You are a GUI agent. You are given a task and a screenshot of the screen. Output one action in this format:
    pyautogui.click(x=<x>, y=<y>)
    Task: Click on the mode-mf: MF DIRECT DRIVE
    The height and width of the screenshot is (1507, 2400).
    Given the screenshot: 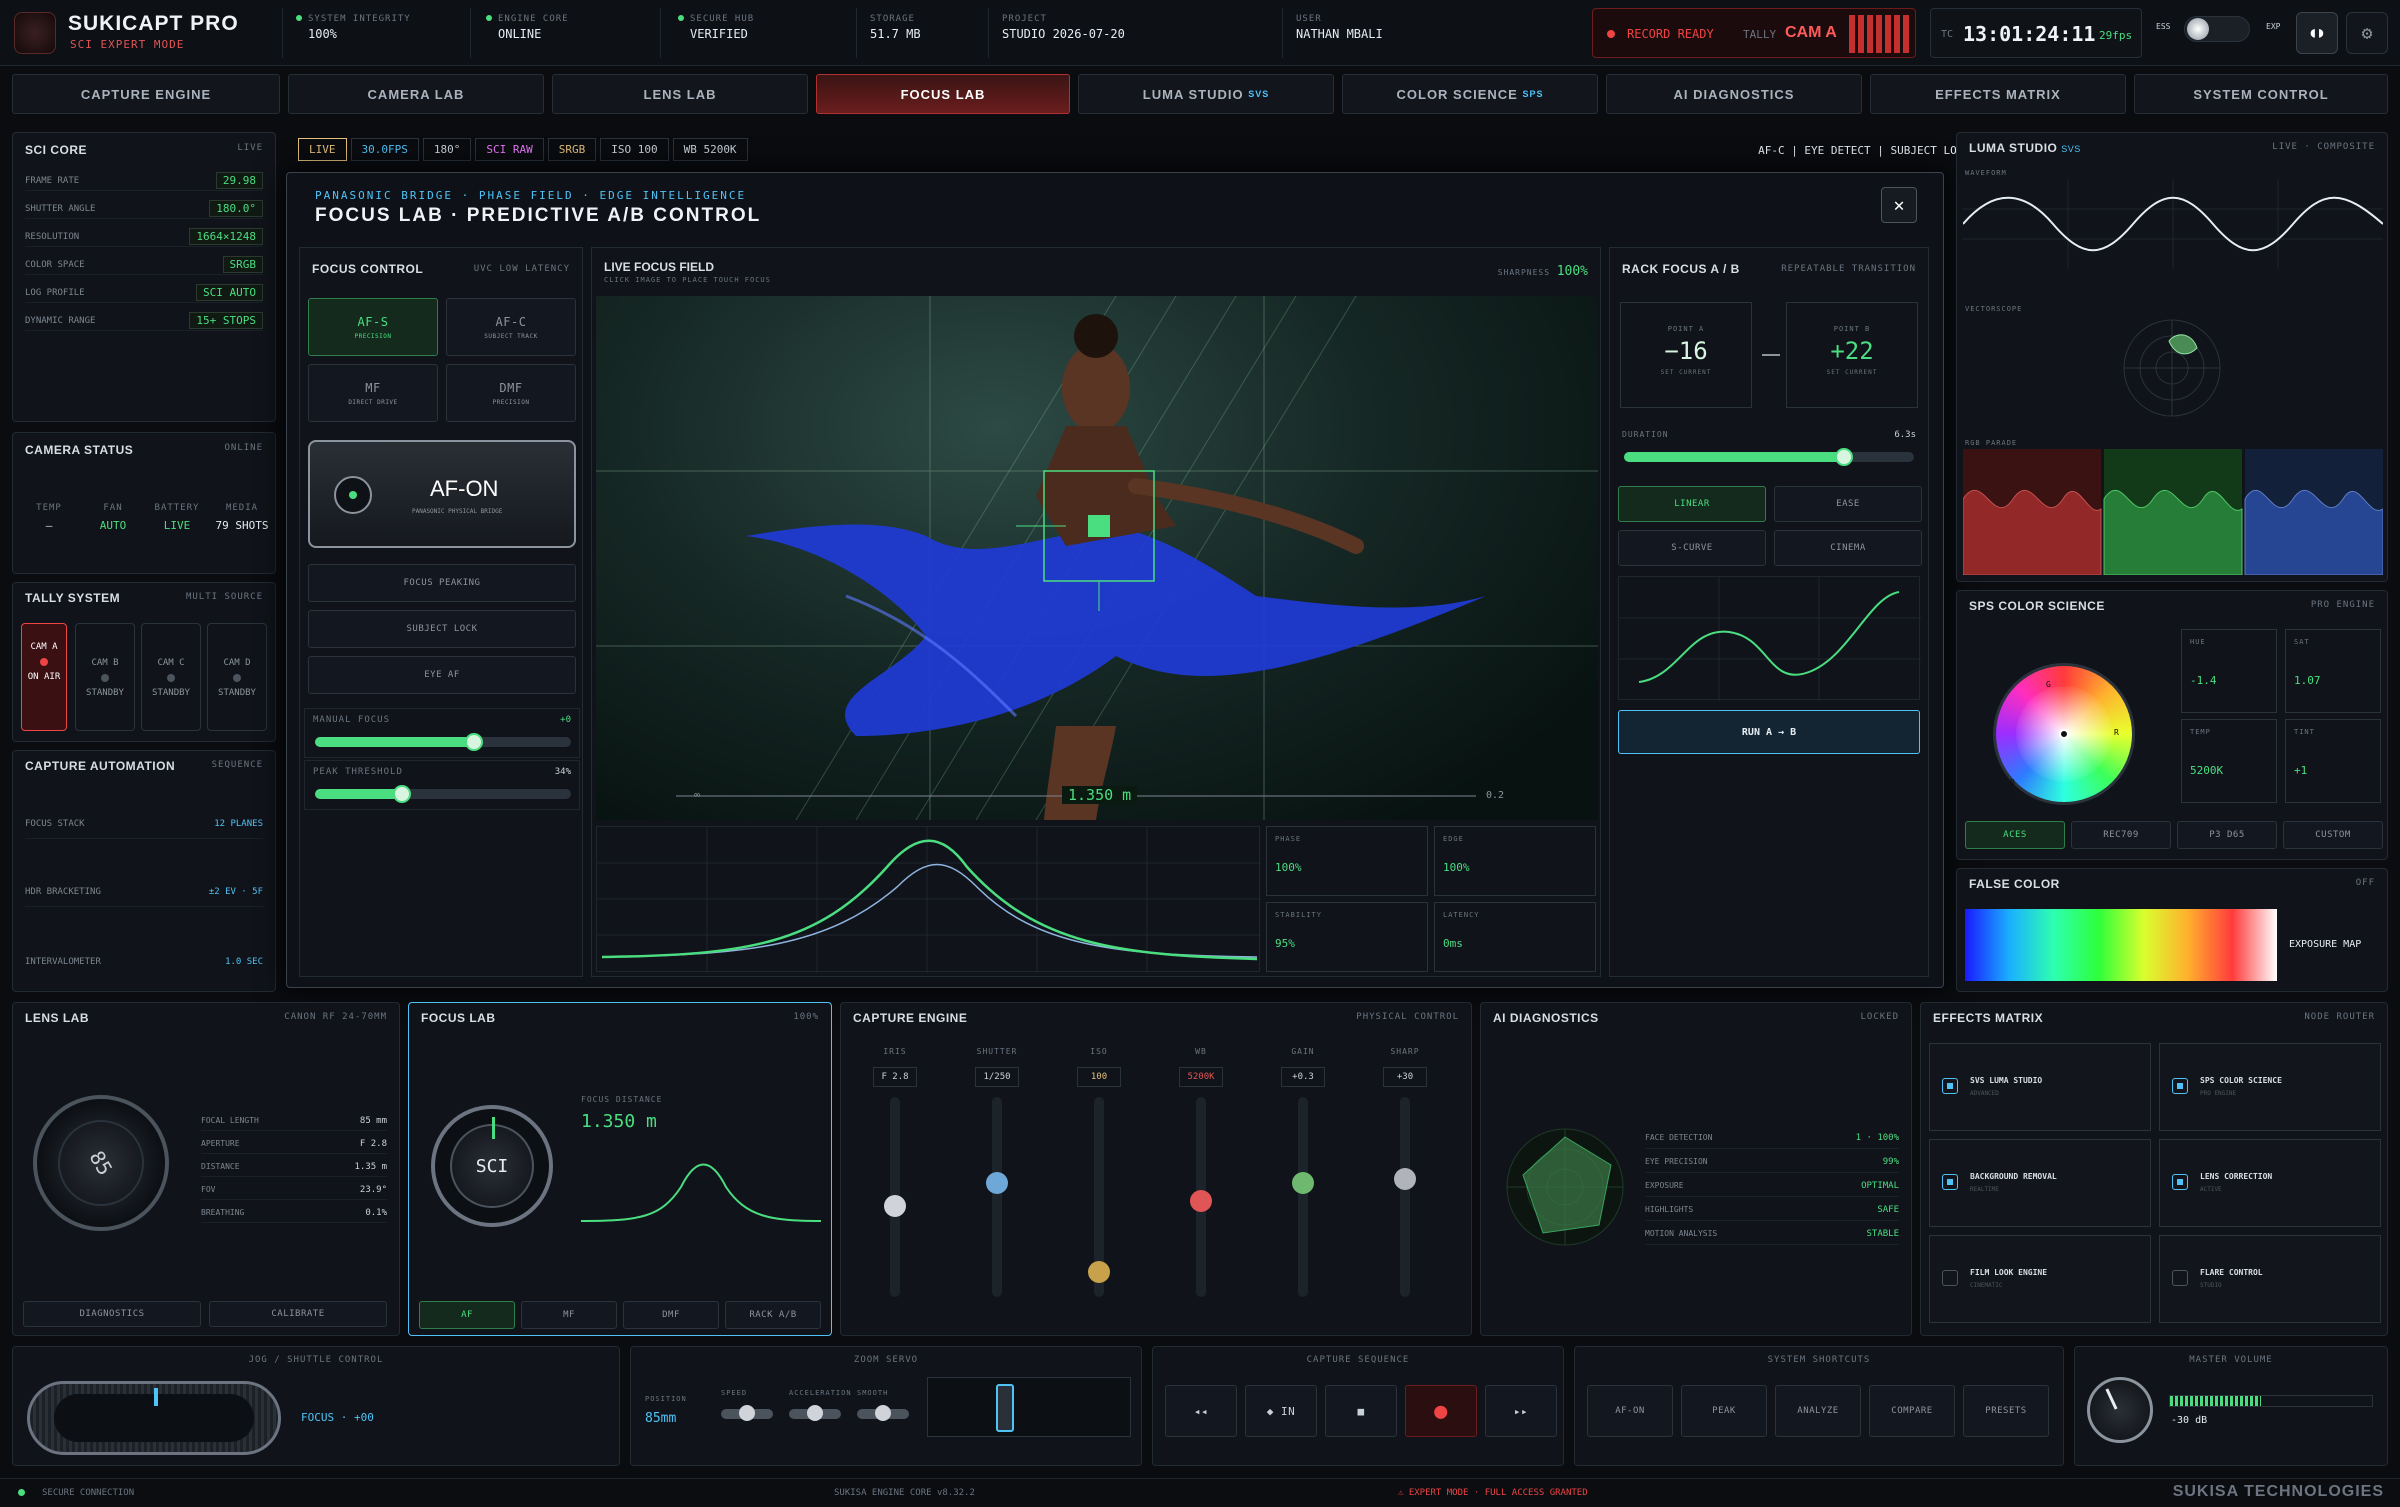 What is the action you would take?
    pyautogui.click(x=373, y=393)
    